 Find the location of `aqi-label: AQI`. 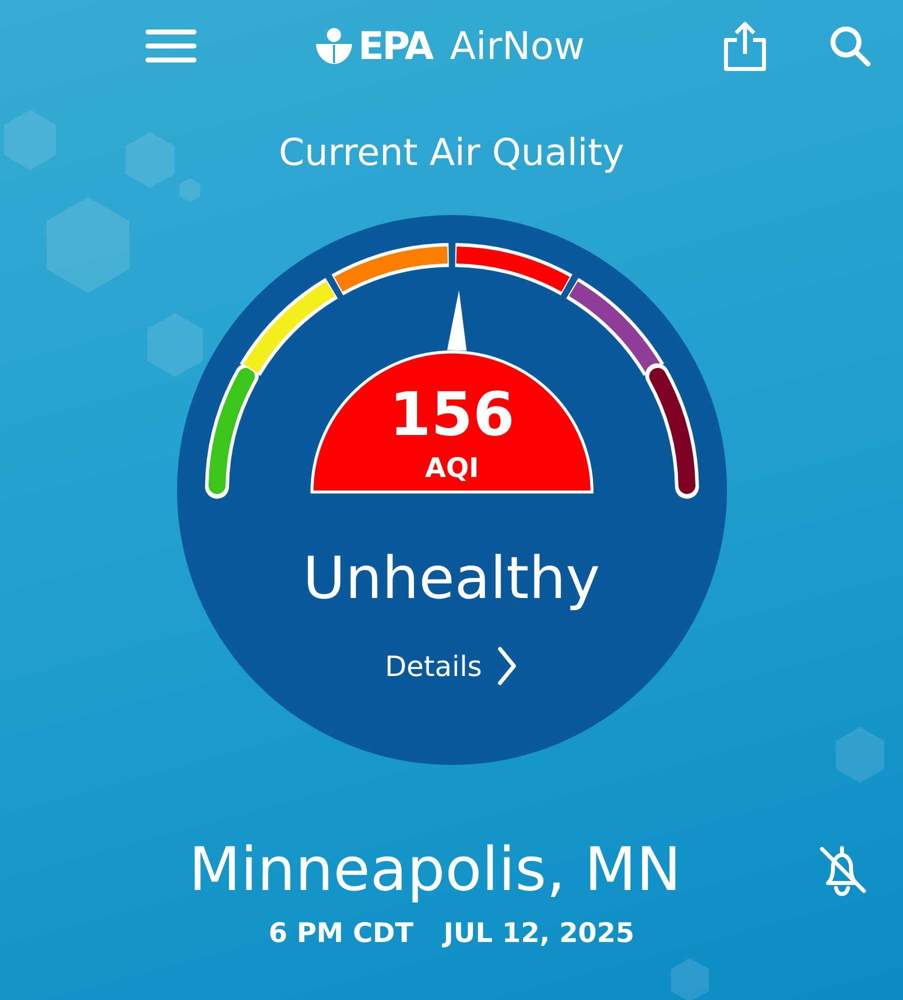

aqi-label: AQI is located at coordinates (451, 468).